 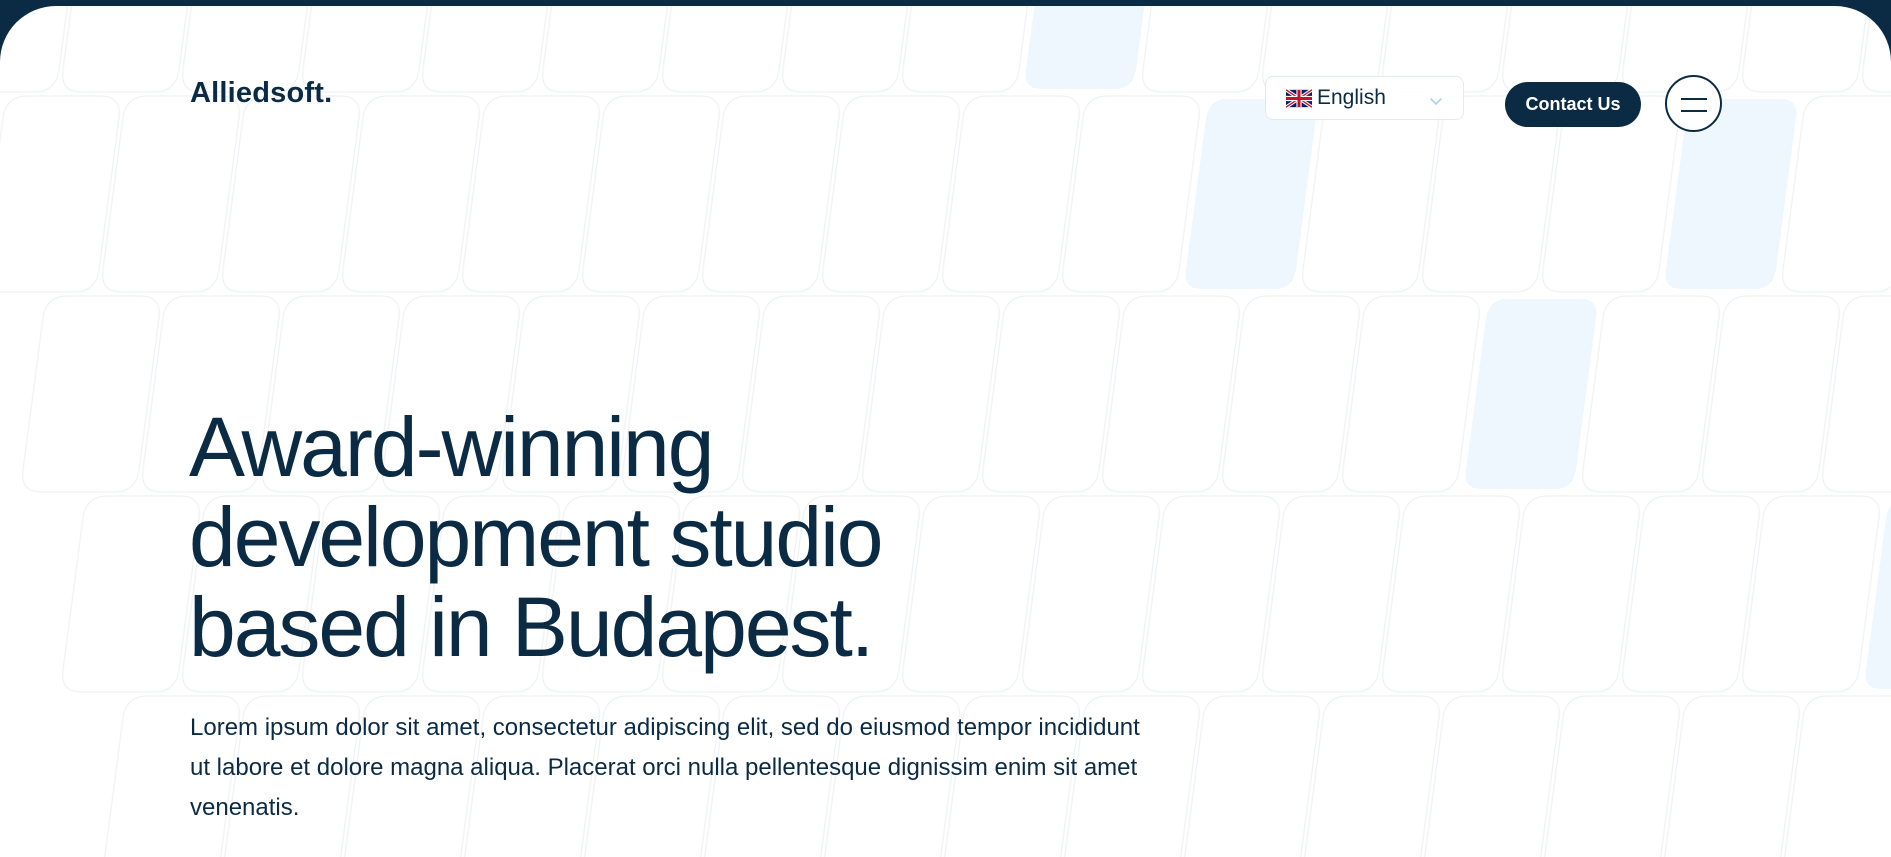 What do you see at coordinates (451, 447) in the screenshot?
I see `hero-title-line: Award-winning` at bounding box center [451, 447].